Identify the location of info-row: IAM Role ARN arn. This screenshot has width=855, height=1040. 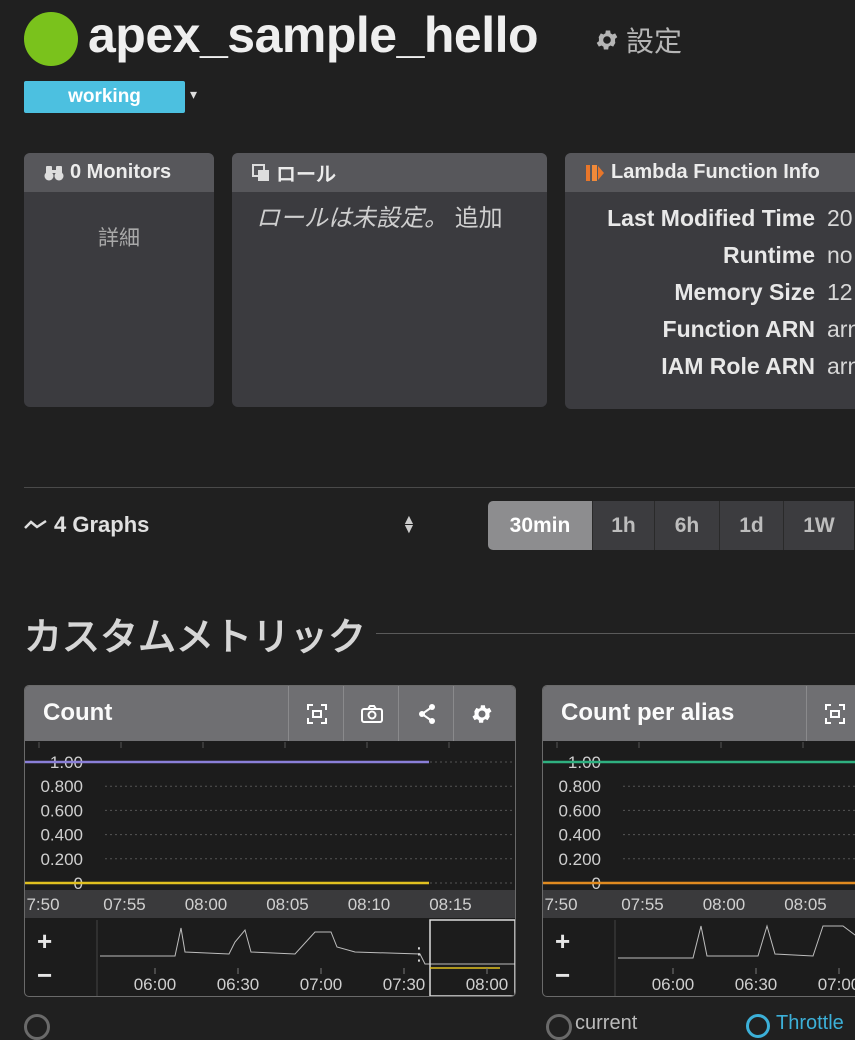
(710, 366).